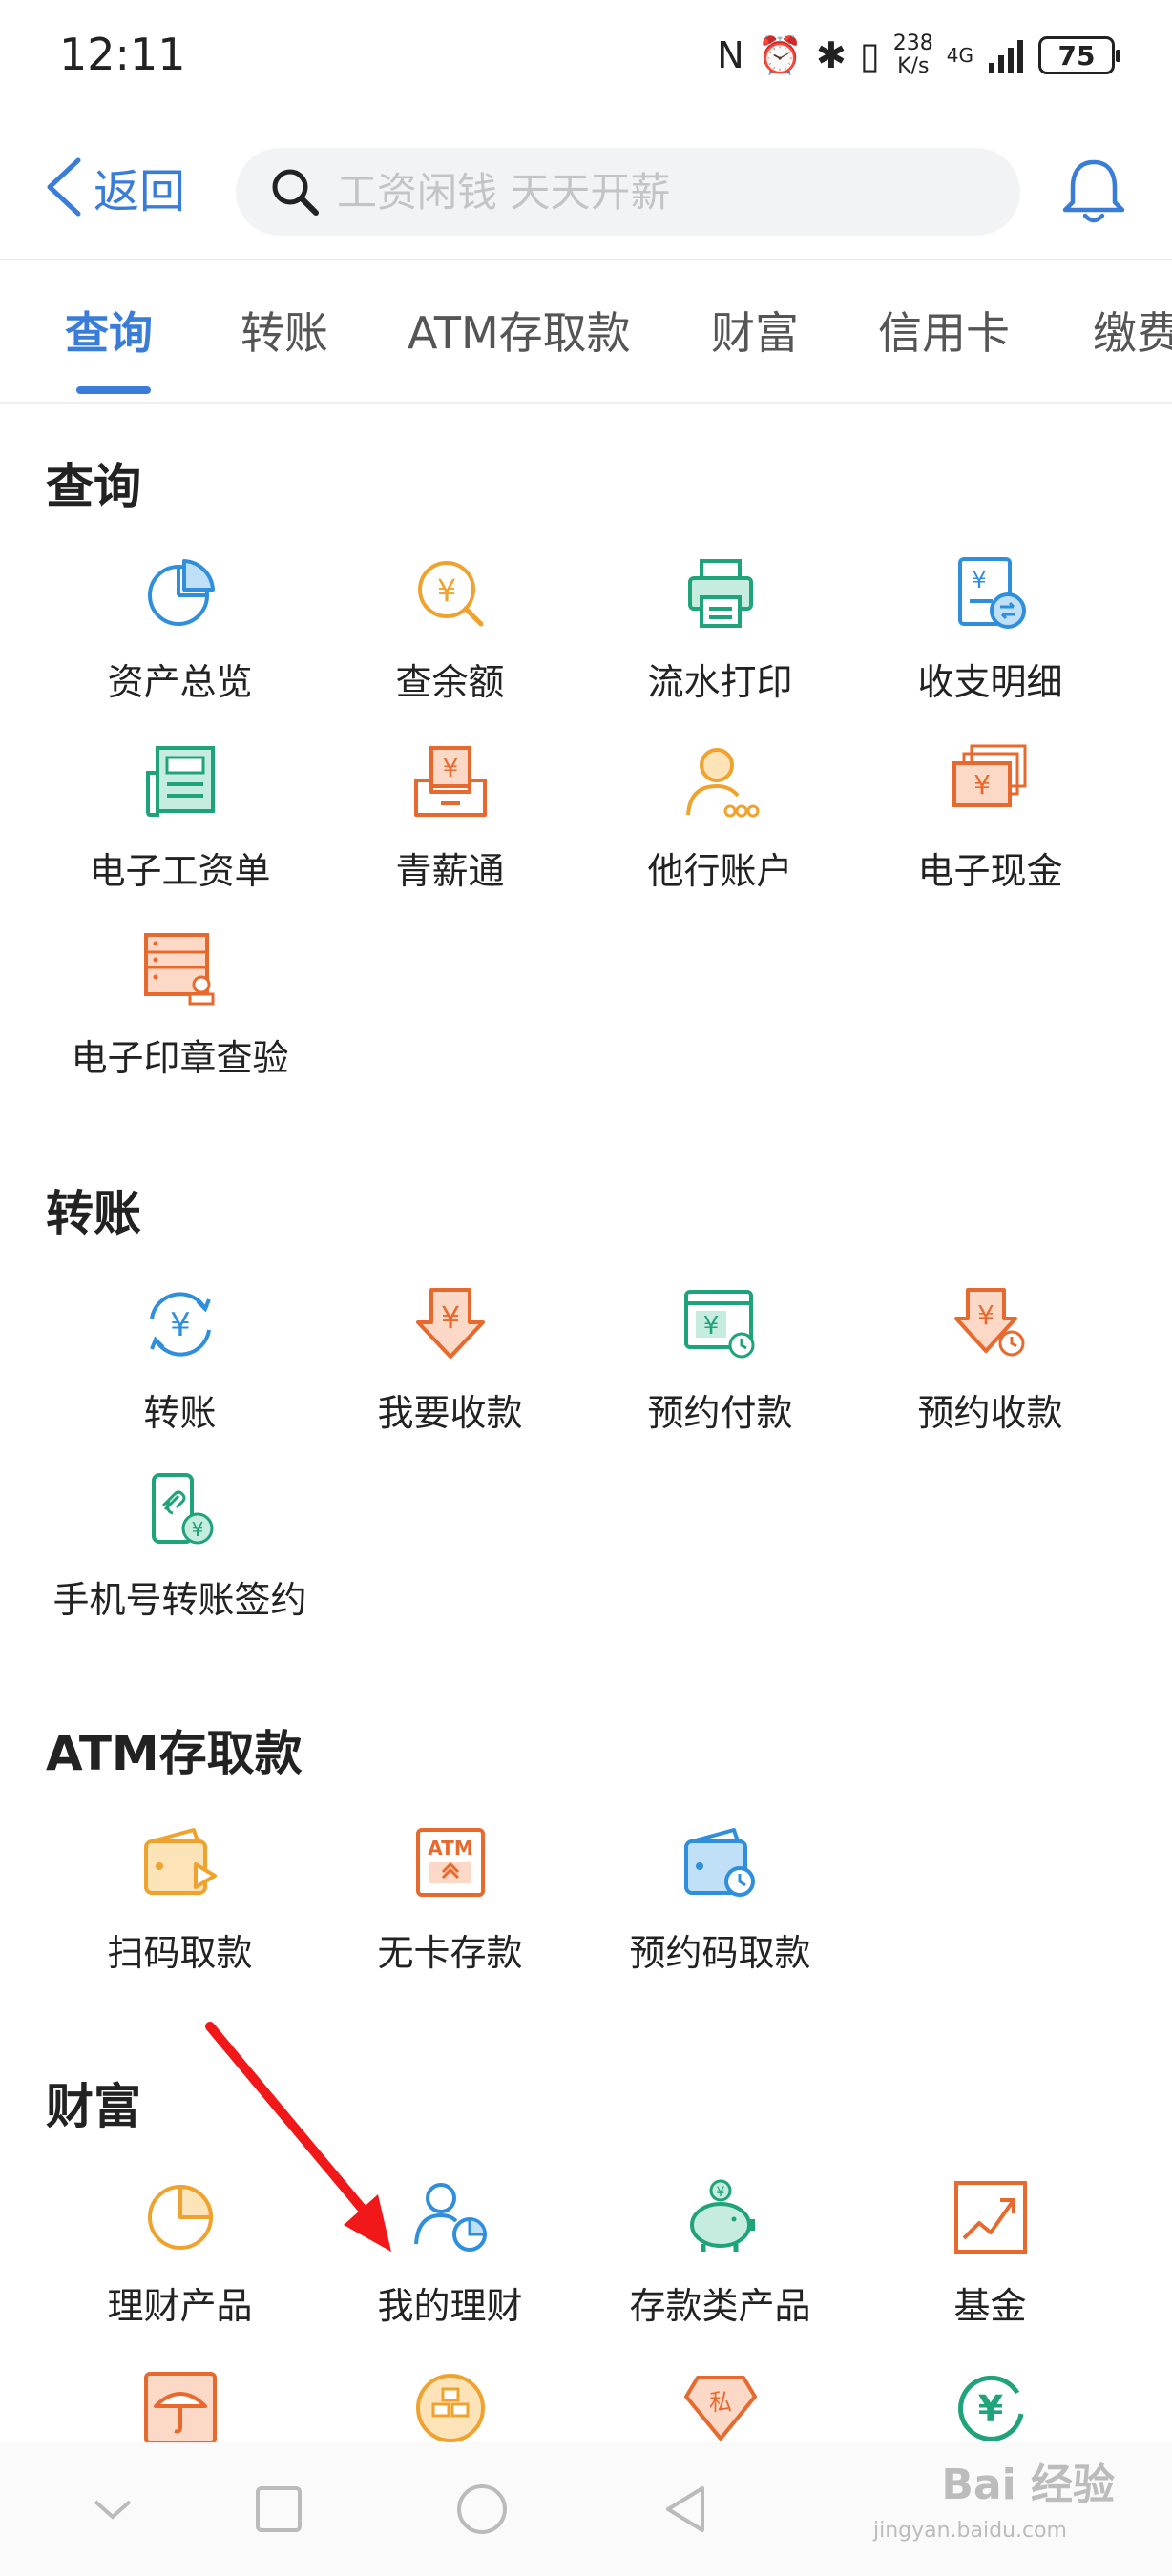 The image size is (1172, 2576). I want to click on grid-item-my-wealth: 我的理财, so click(450, 2258).